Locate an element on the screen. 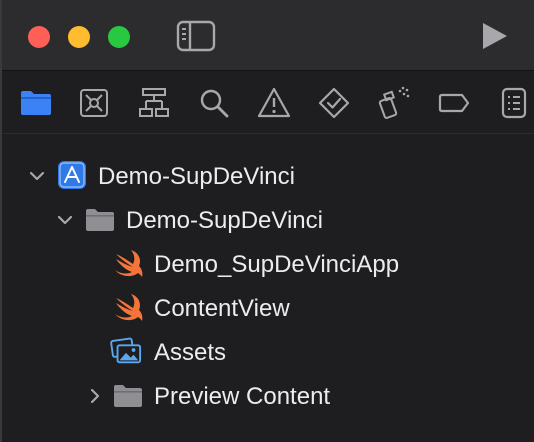  breakpoint-tag-icon is located at coordinates (454, 103).